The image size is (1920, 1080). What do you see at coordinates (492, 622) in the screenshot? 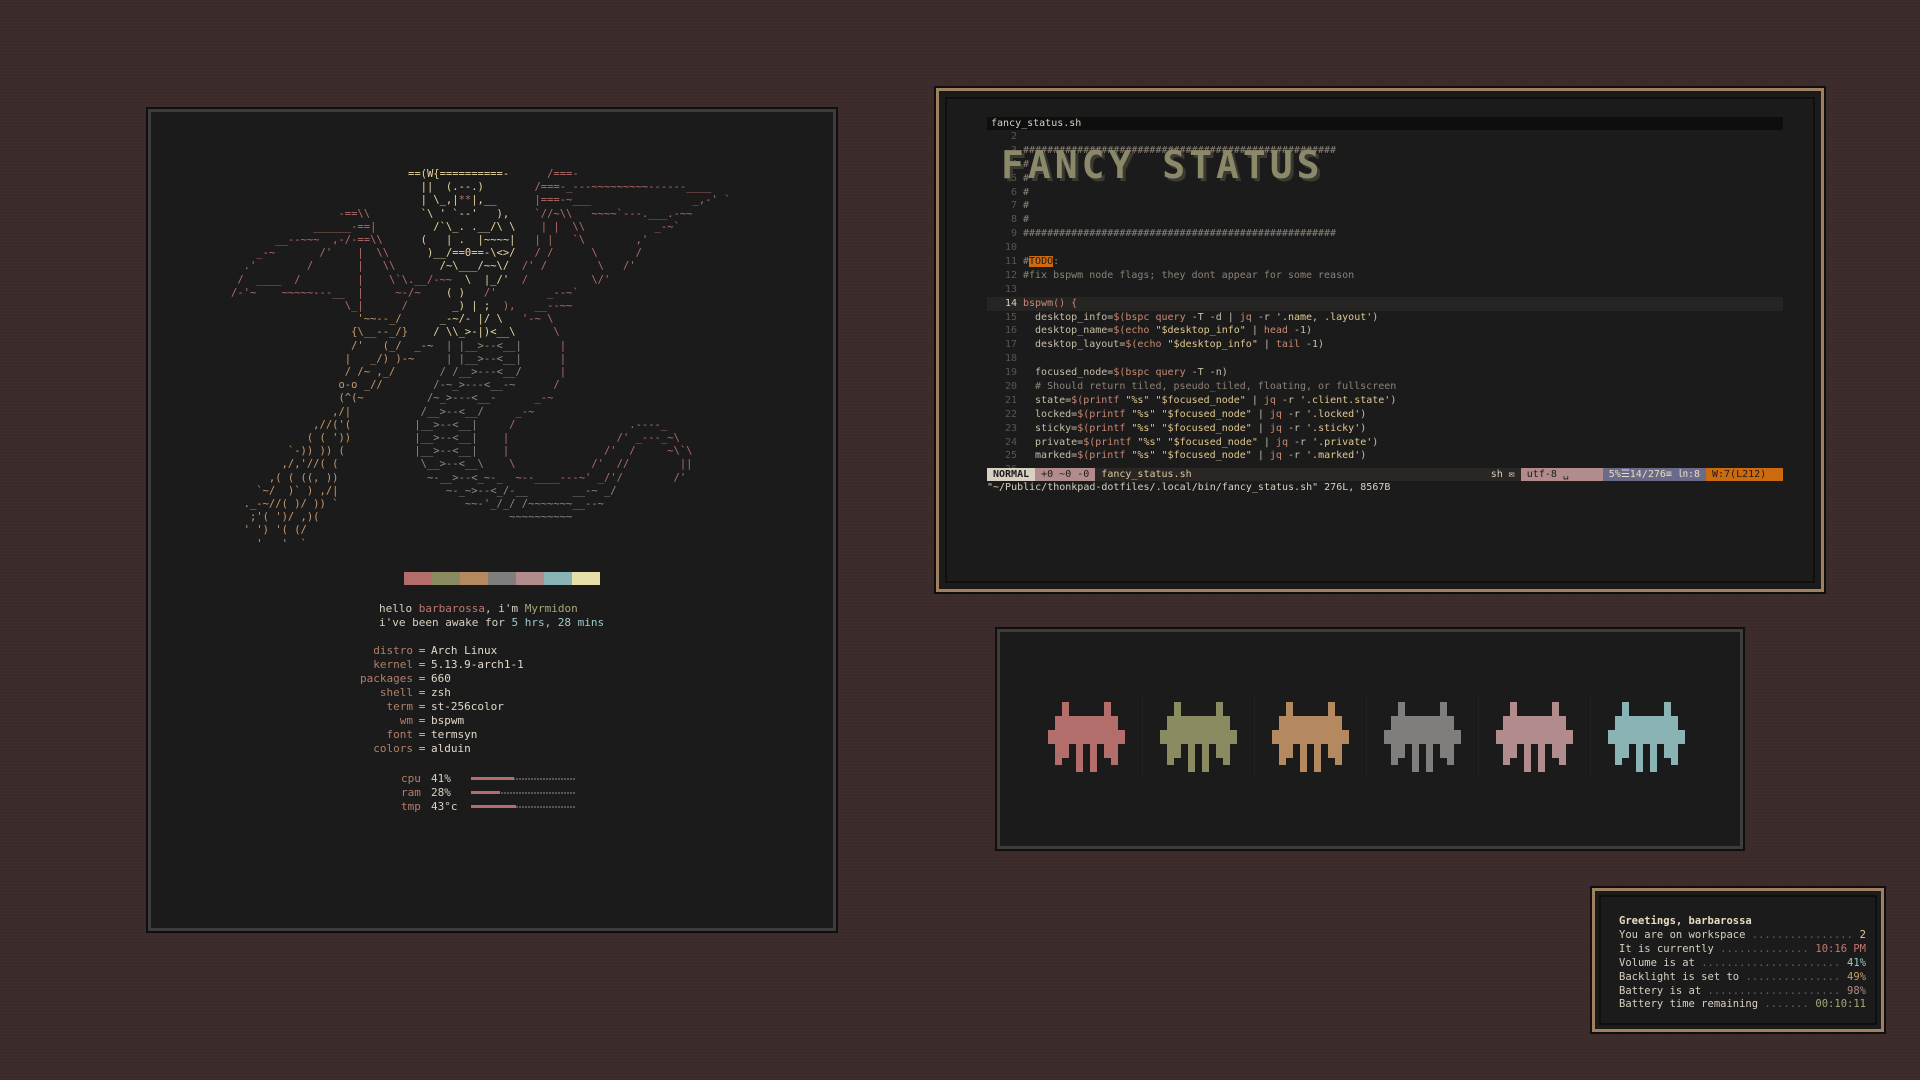
I see `uptime-line: i've been awake for 5 hrs, 28 mins` at bounding box center [492, 622].